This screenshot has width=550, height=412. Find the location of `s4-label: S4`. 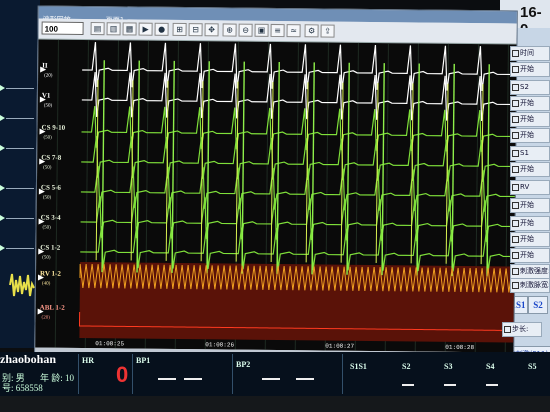

s4-label: S4 is located at coordinates (490, 366).